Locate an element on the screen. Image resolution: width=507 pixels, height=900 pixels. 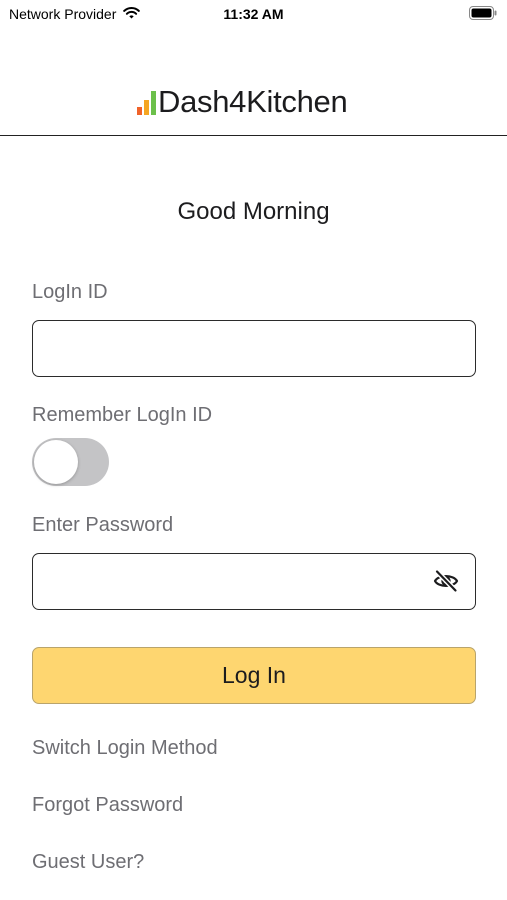
forgot-password-link: Forgot Password is located at coordinates (107, 805).